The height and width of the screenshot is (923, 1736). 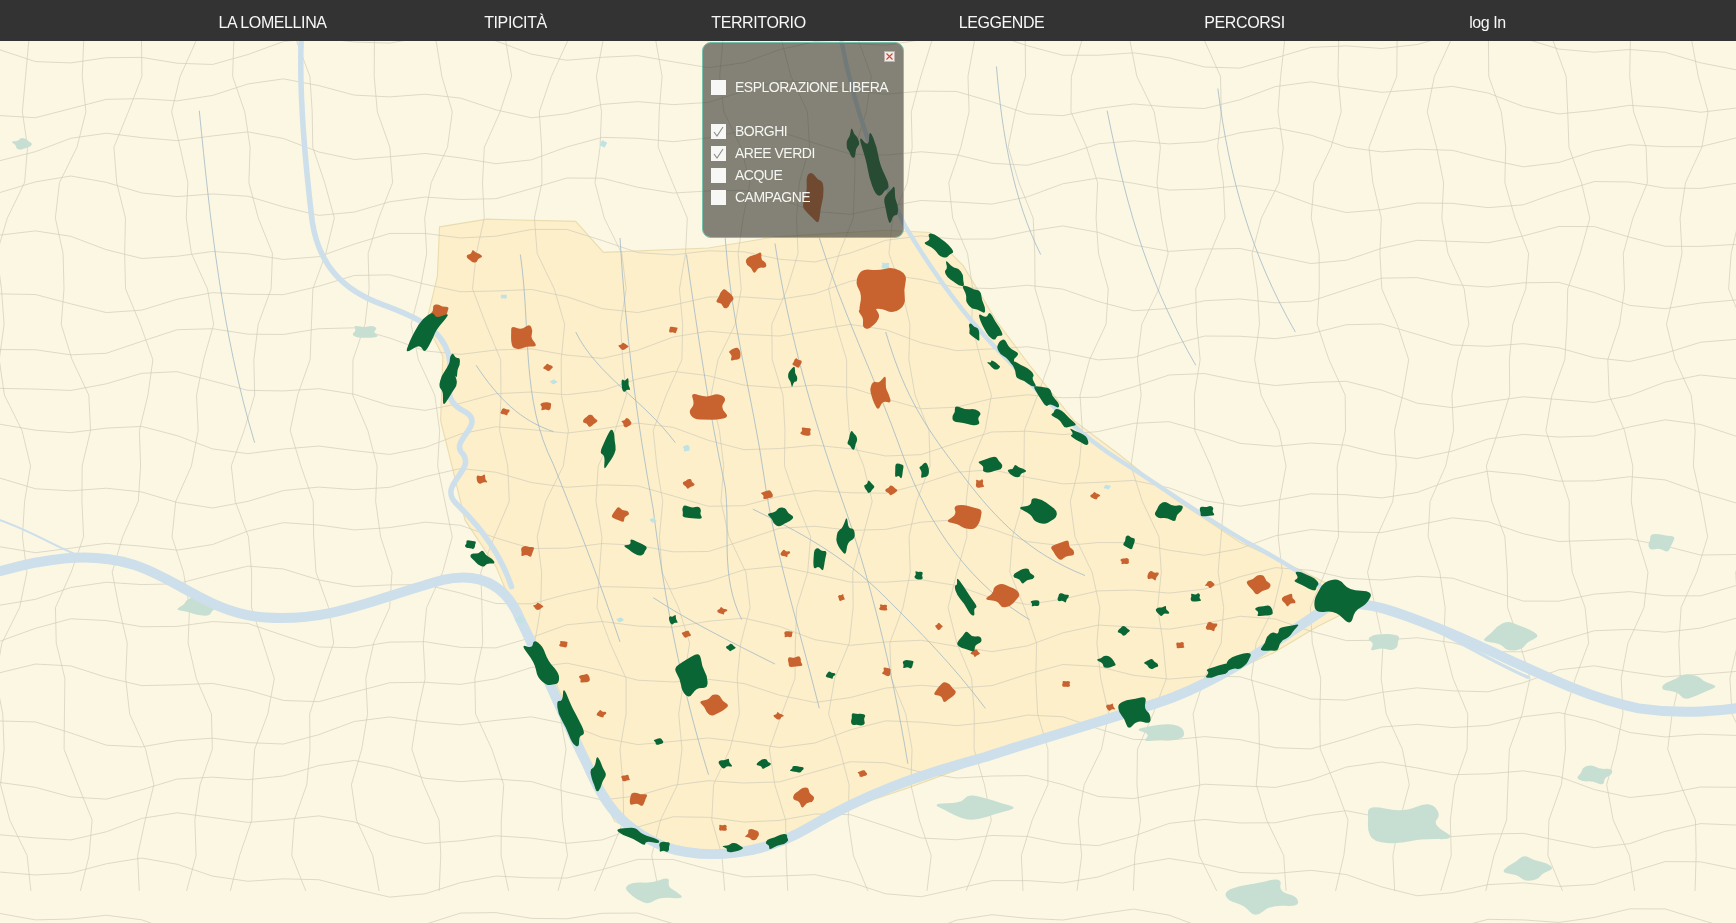 What do you see at coordinates (1001, 20) in the screenshot?
I see `nav-link: LEGGENDE` at bounding box center [1001, 20].